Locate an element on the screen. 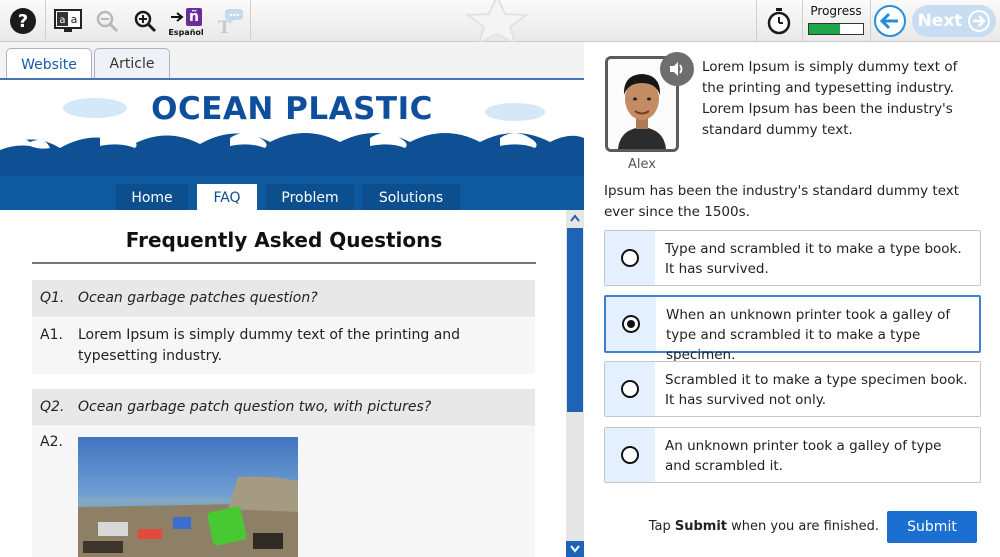  faq-heading: Frequently Asked Questions is located at coordinates (284, 240).